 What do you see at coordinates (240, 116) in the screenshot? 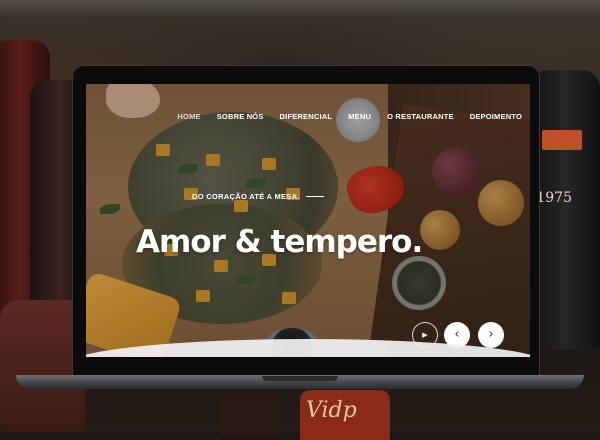
I see `nav-item-sobre-nos: SOBRE NÓS` at bounding box center [240, 116].